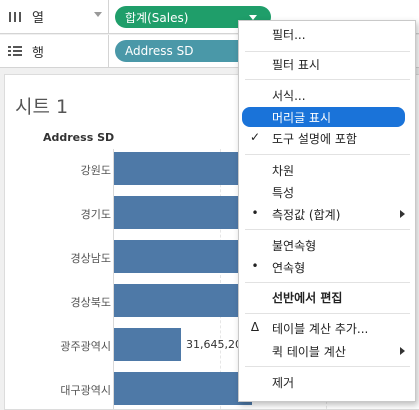 The height and width of the screenshot is (410, 419). I want to click on chevron-down-icon, so click(98, 14).